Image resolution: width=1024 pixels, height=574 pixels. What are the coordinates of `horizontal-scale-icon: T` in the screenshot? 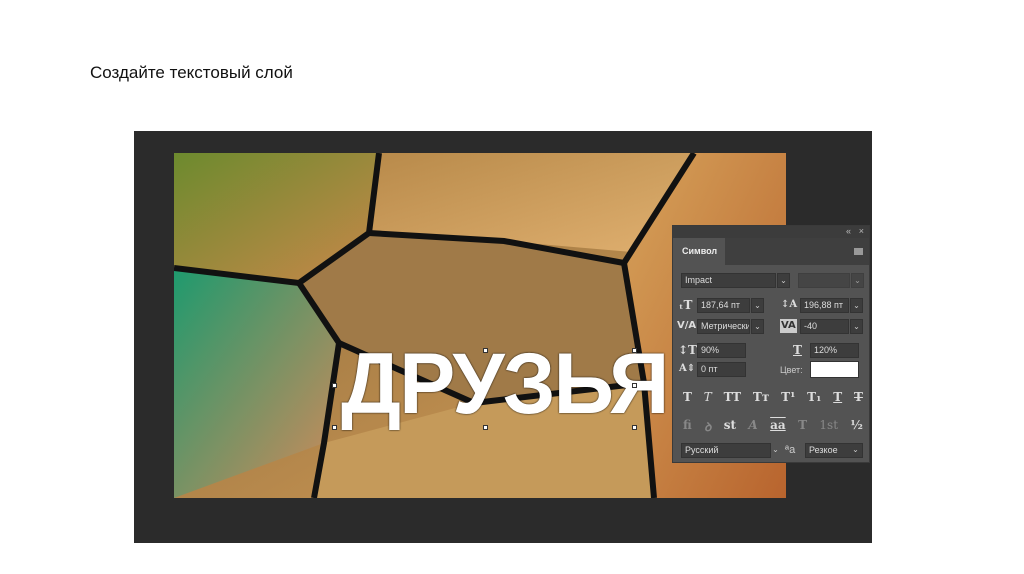 It's located at (797, 350).